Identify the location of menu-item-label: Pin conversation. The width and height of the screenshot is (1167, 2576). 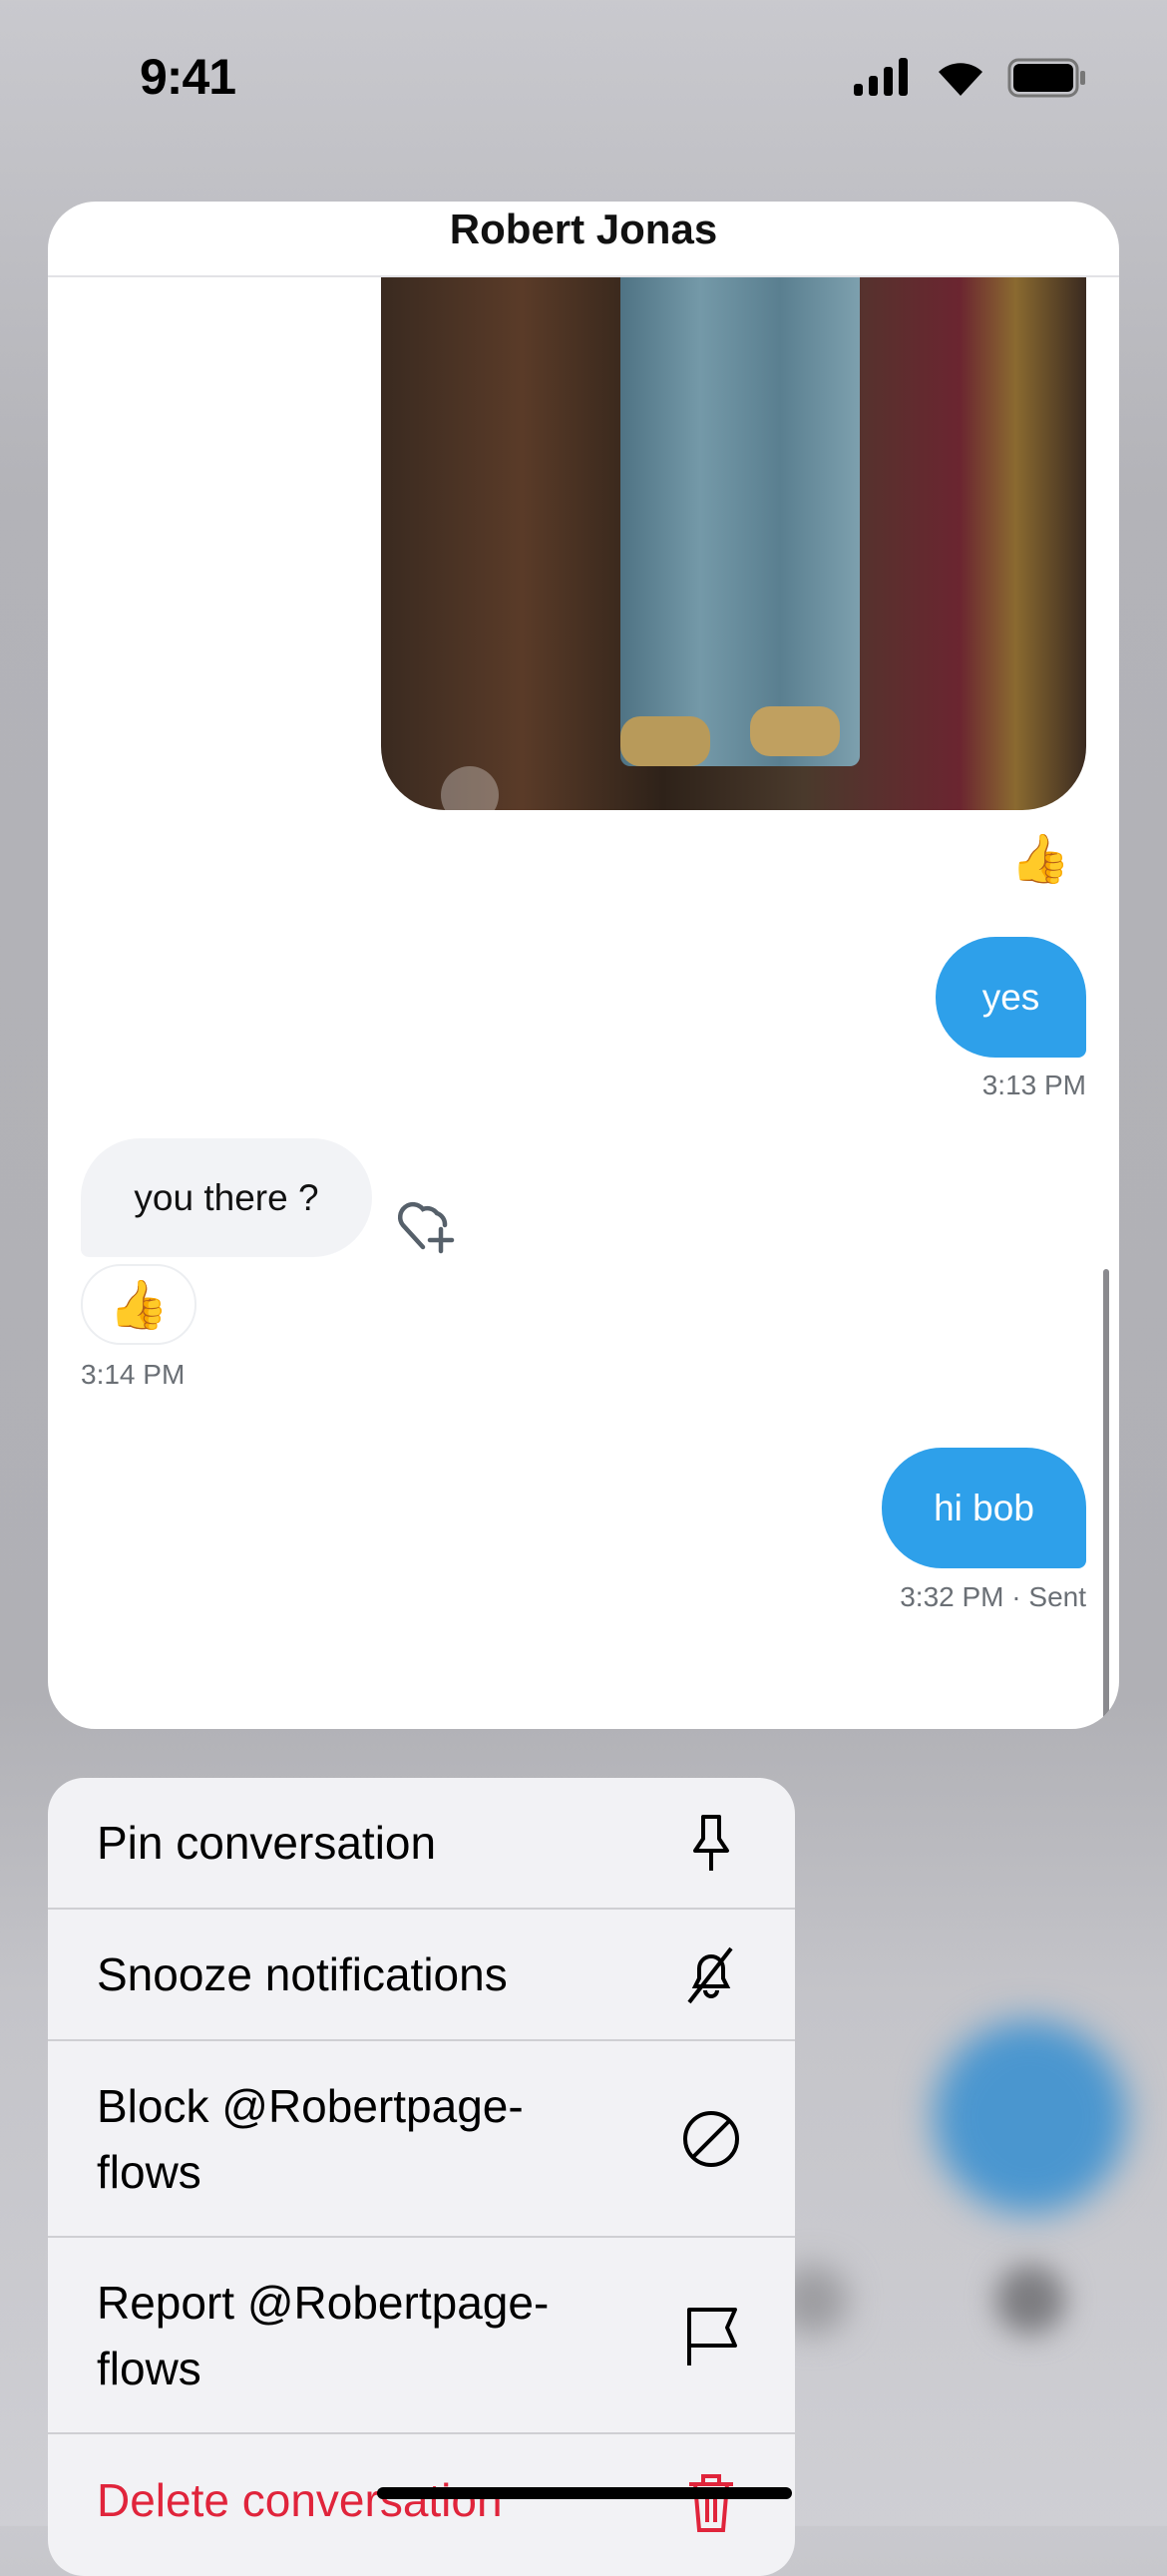
(267, 1843).